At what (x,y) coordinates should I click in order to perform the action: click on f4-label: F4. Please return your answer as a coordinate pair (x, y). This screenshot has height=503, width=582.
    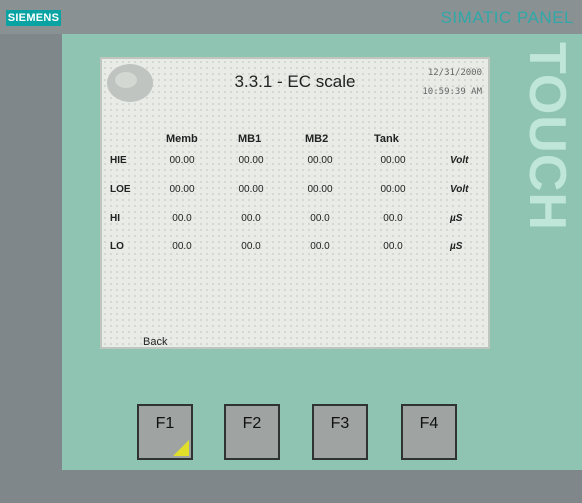
    Looking at the image, I should click on (429, 423).